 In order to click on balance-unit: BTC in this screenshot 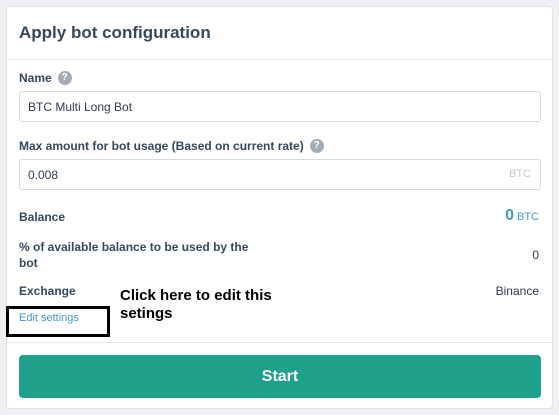, I will do `click(528, 217)`.